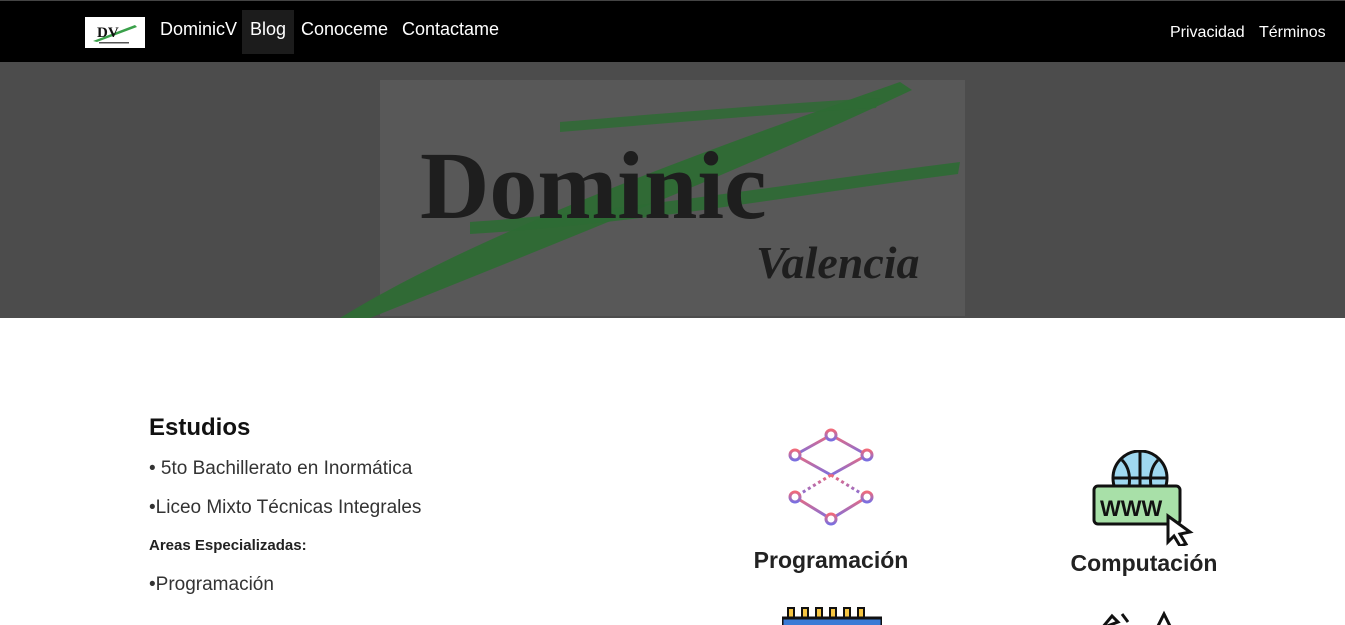  Describe the element at coordinates (228, 545) in the screenshot. I see `areas-title: Areas Especializadas:` at that location.